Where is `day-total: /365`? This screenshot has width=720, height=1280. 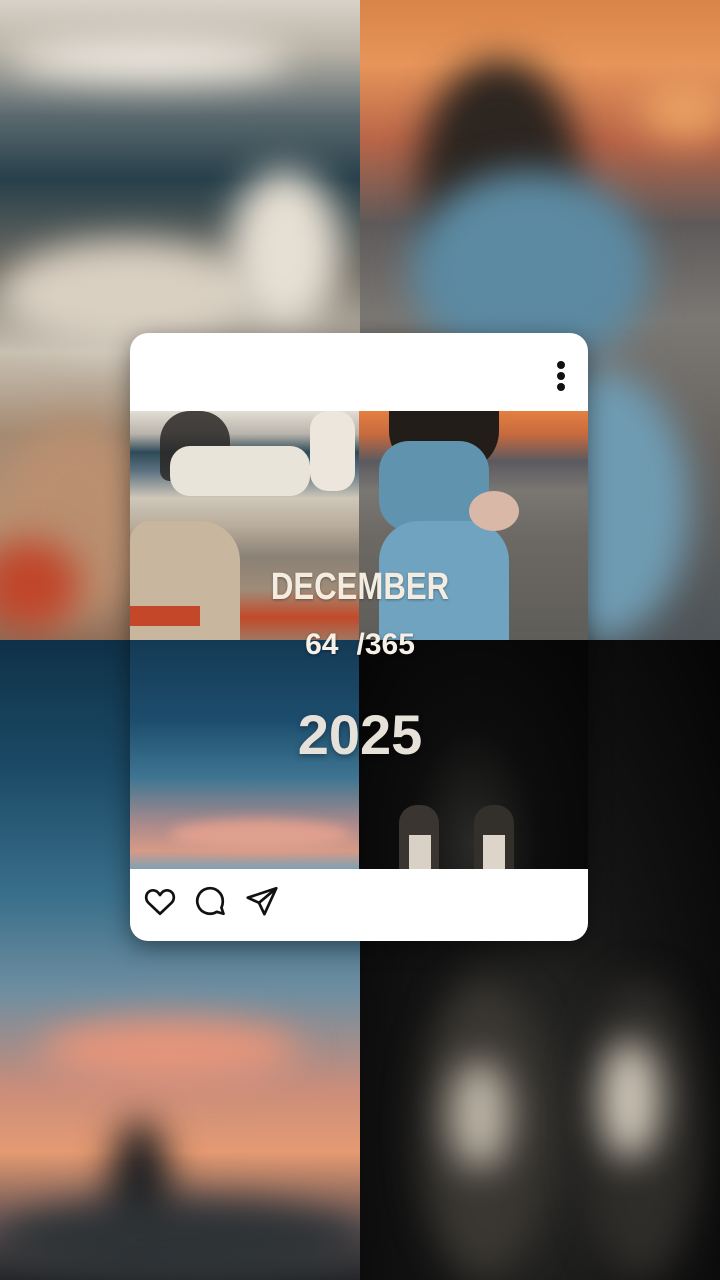
day-total: /365 is located at coordinates (385, 644).